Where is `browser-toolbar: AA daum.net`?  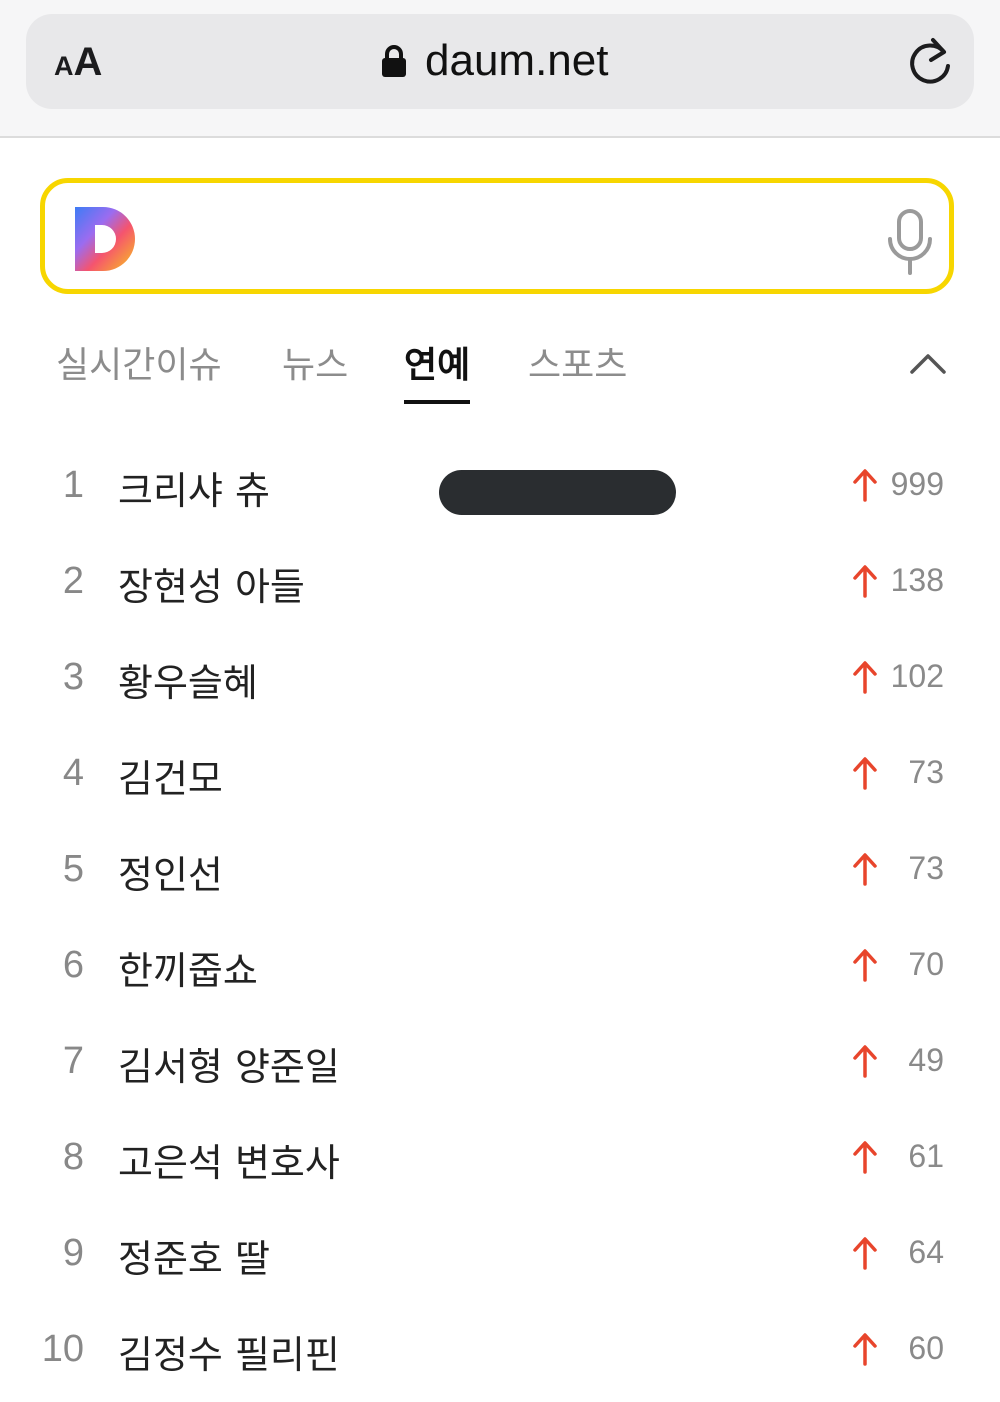 browser-toolbar: AA daum.net is located at coordinates (500, 69).